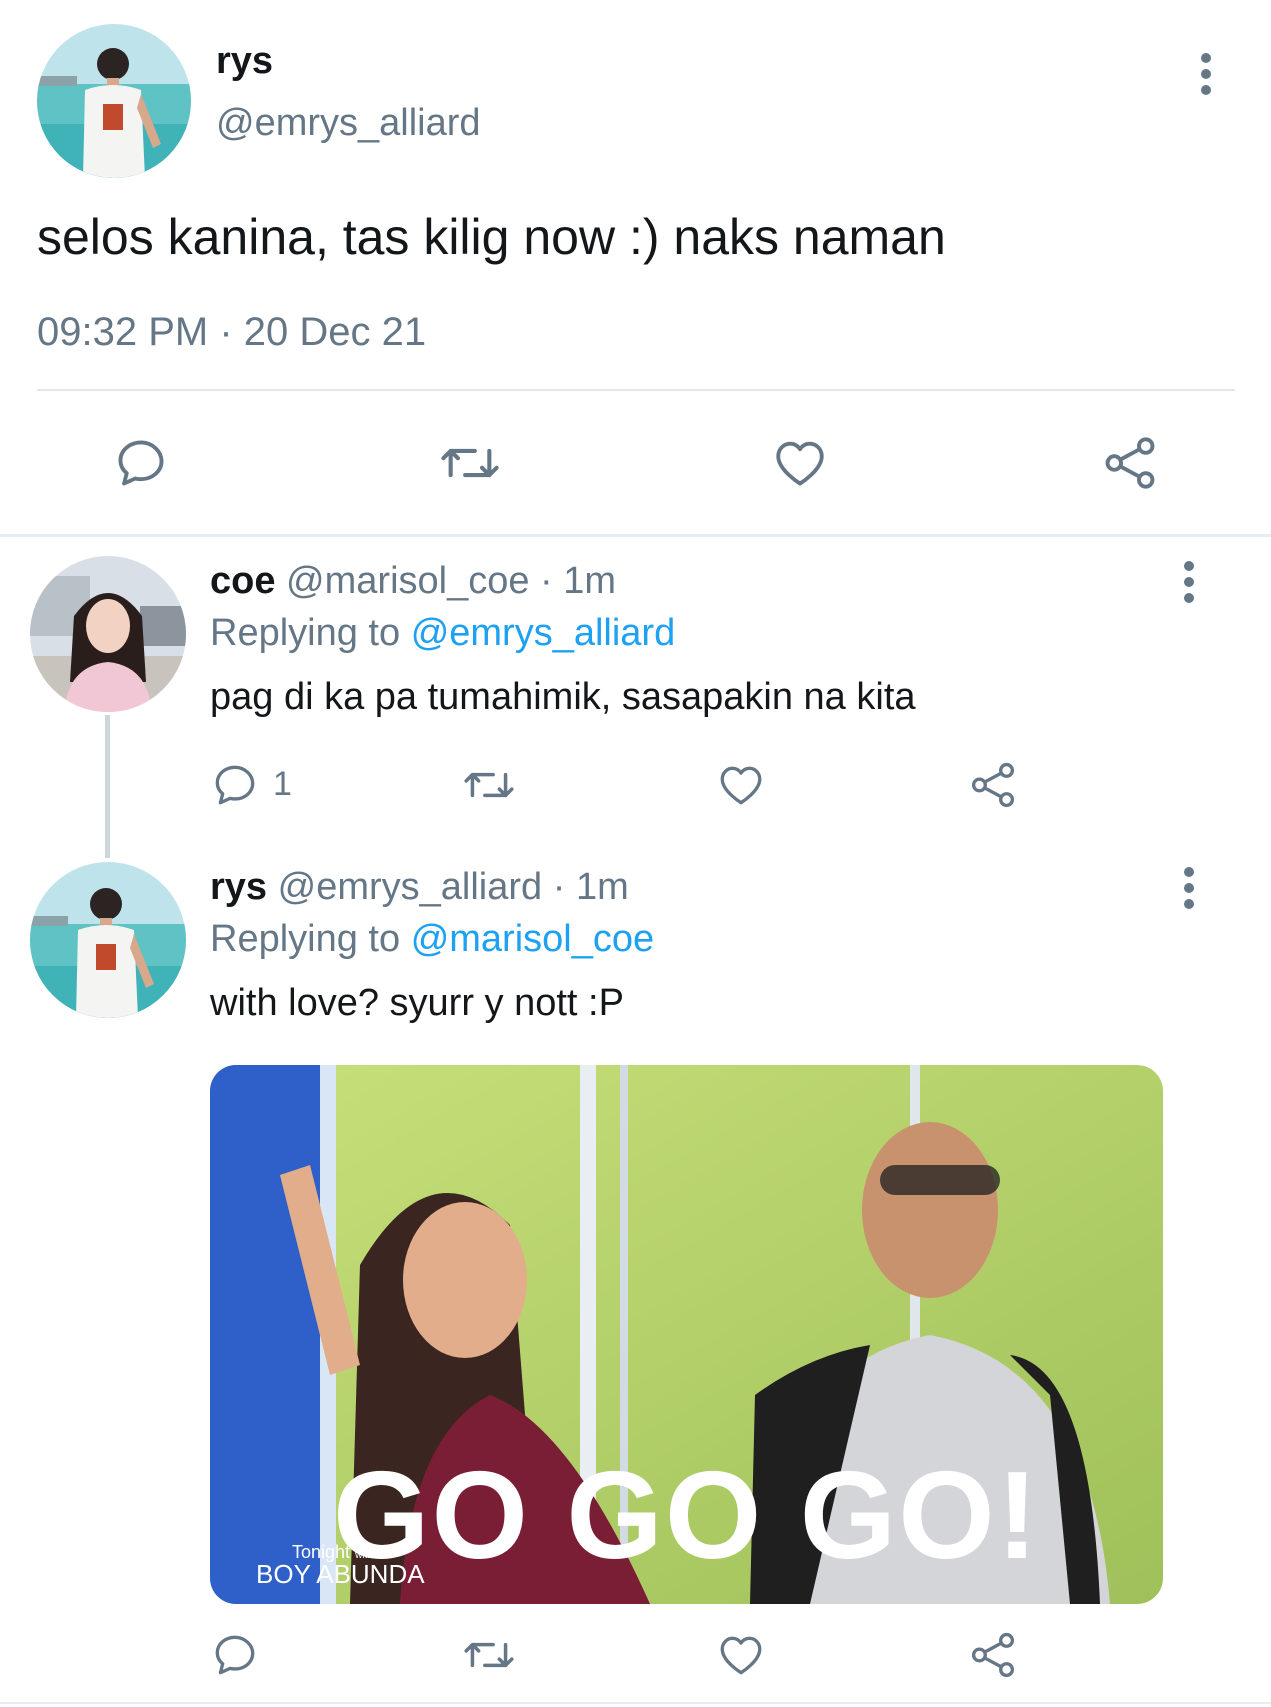 Image resolution: width=1271 pixels, height=1707 pixels. I want to click on handle: @marisol_coe, so click(407, 581).